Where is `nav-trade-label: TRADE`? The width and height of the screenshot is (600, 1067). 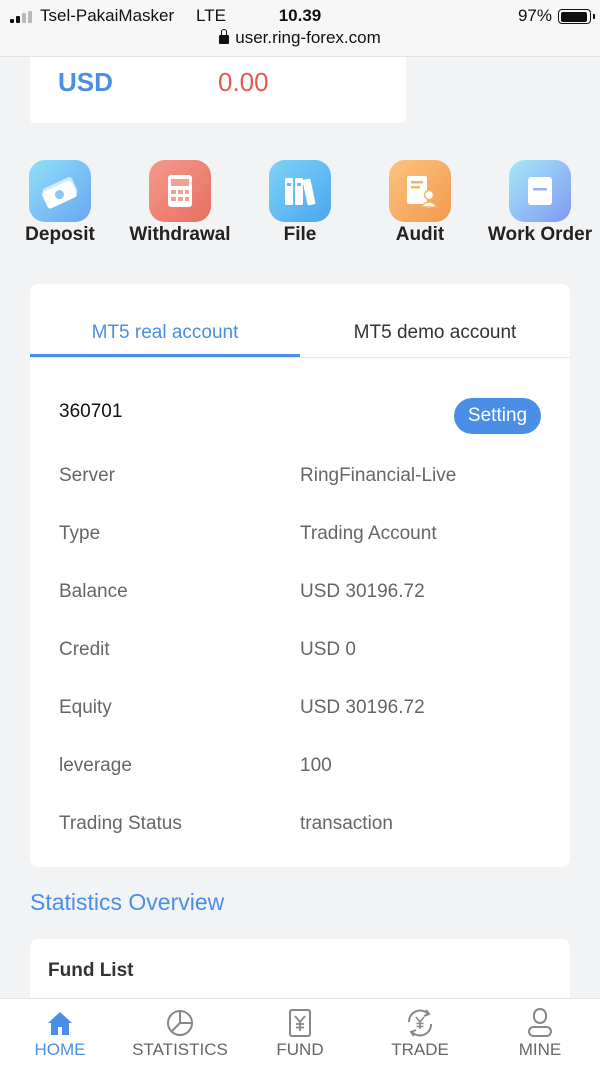
nav-trade-label: TRADE is located at coordinates (420, 1049).